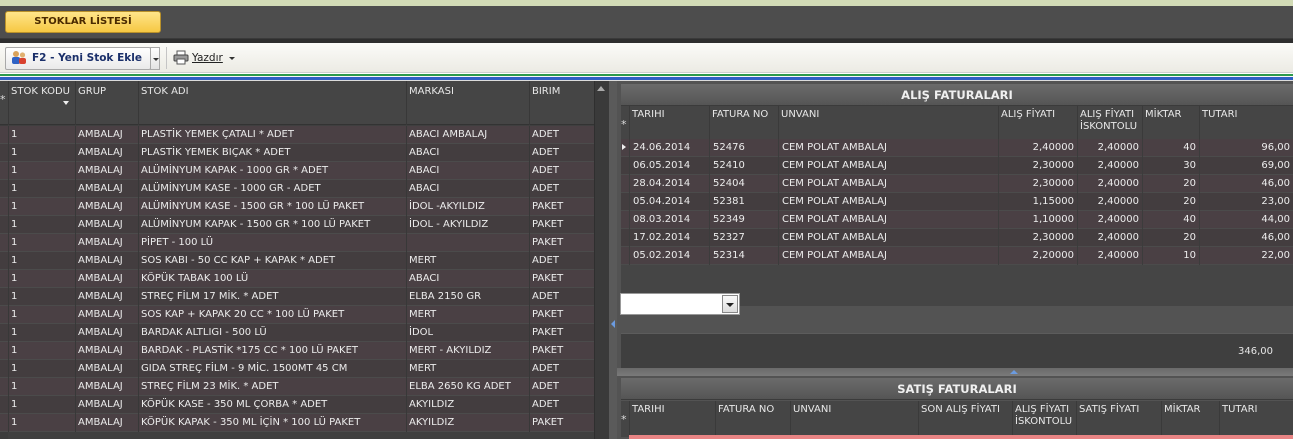  What do you see at coordinates (601, 260) in the screenshot?
I see `vertical-scrollbar` at bounding box center [601, 260].